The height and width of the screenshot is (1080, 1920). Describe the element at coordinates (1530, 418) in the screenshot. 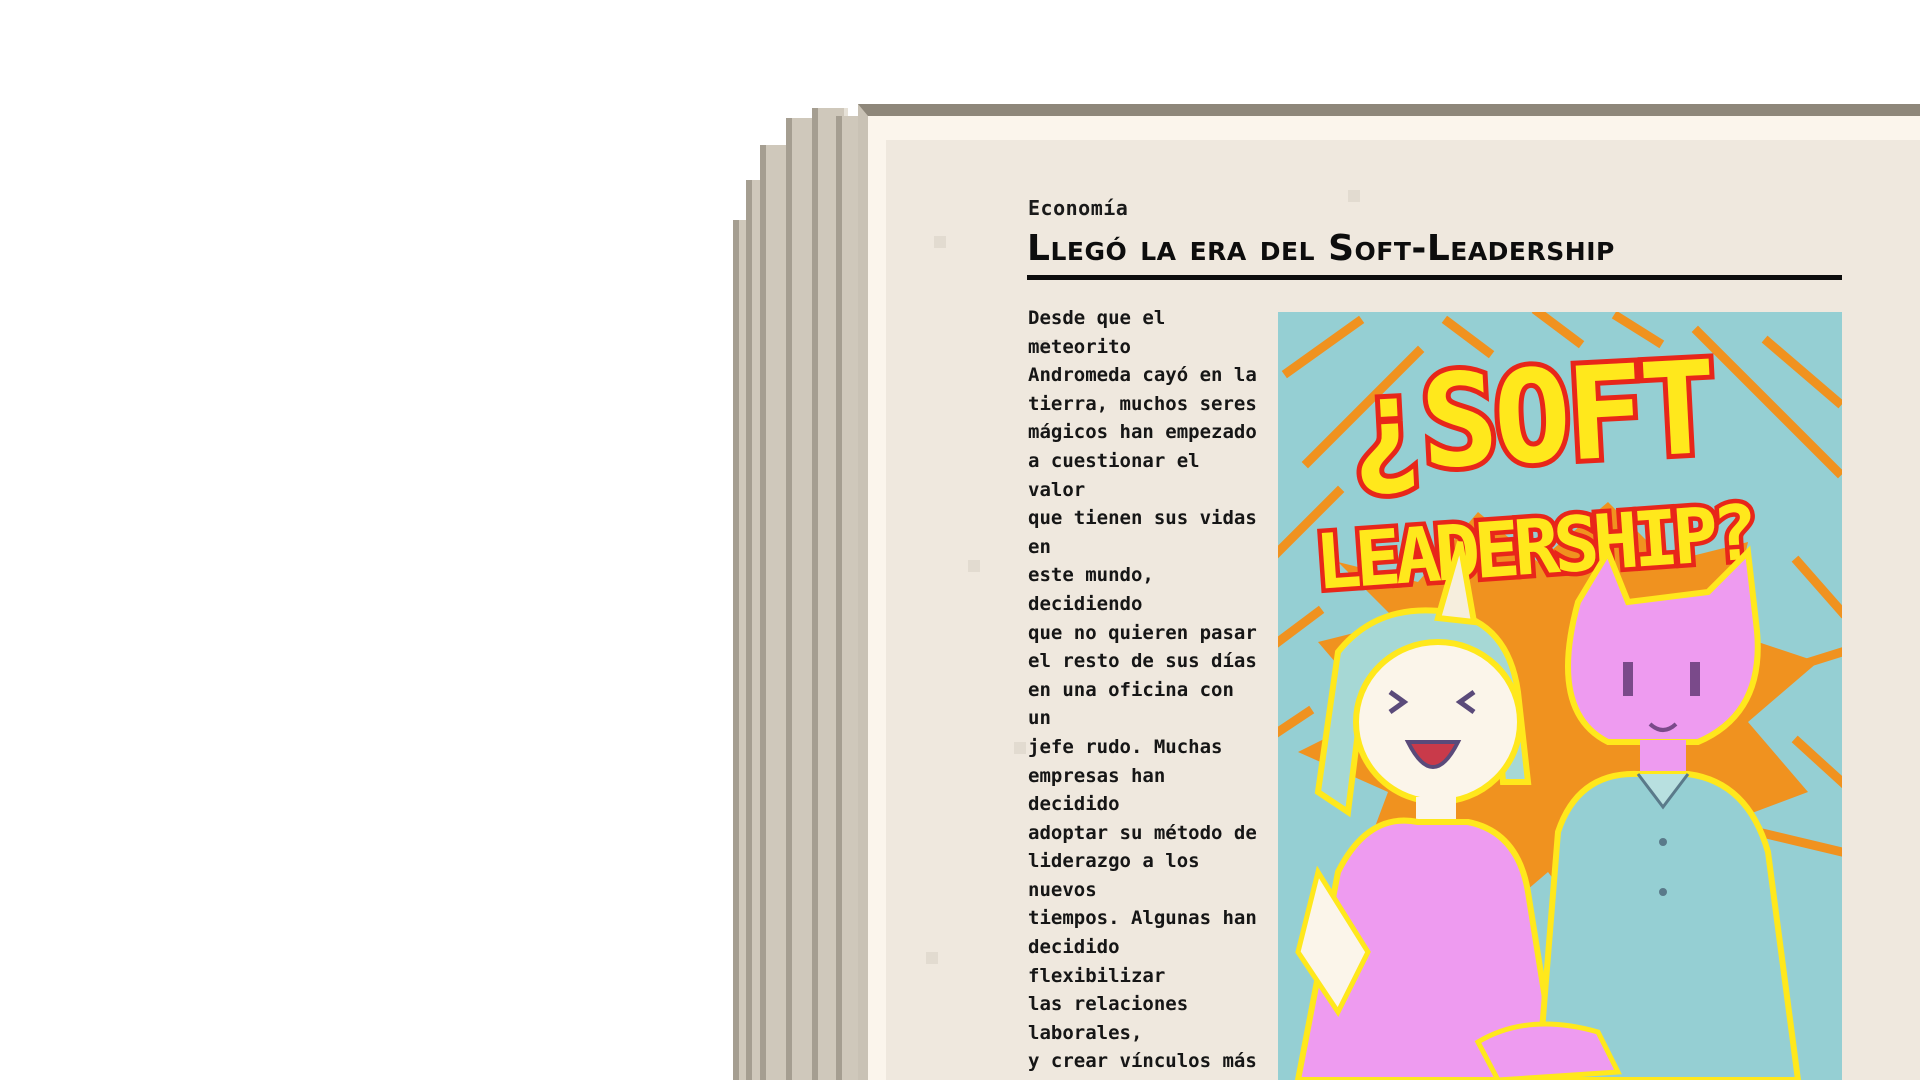

I see `illustration-title-line1: ¿SOFT` at that location.